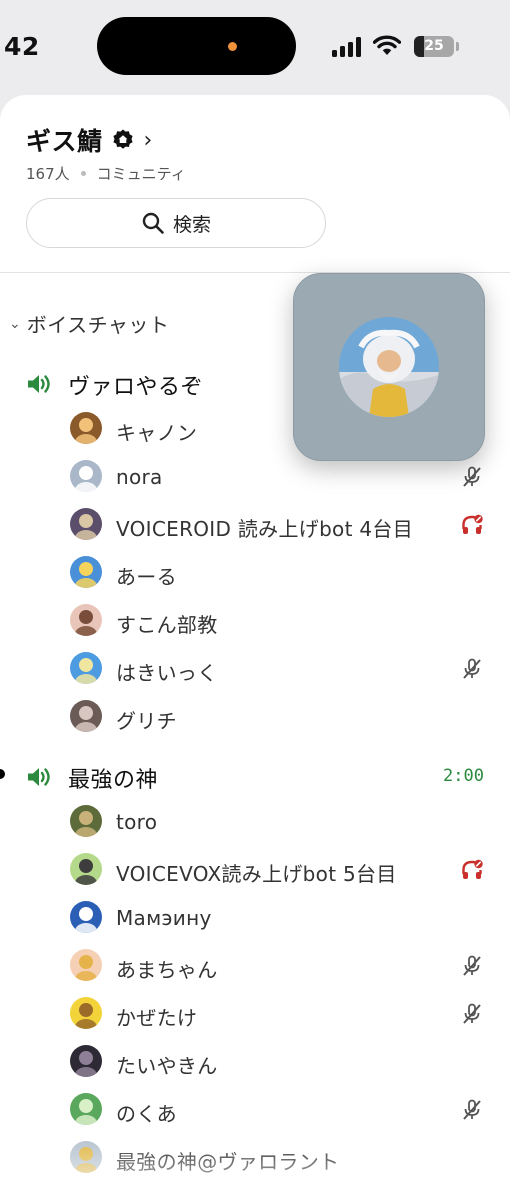 This screenshot has width=510, height=1200. I want to click on server-meta: 167人 コミュニティ, so click(106, 173).